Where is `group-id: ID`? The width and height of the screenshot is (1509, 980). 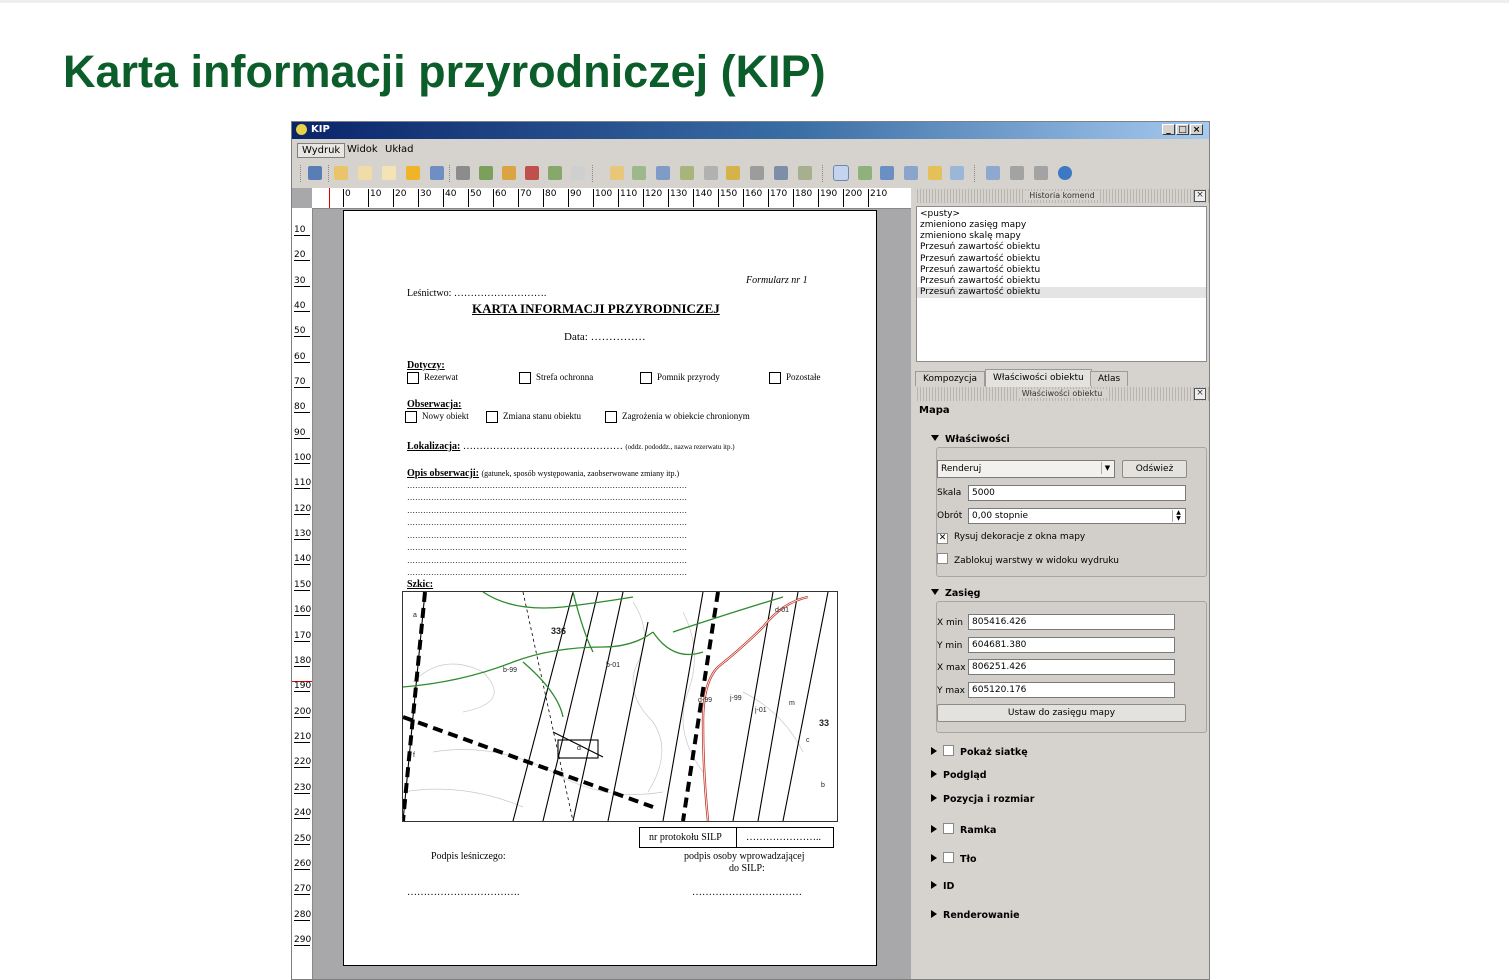 group-id: ID is located at coordinates (942, 886).